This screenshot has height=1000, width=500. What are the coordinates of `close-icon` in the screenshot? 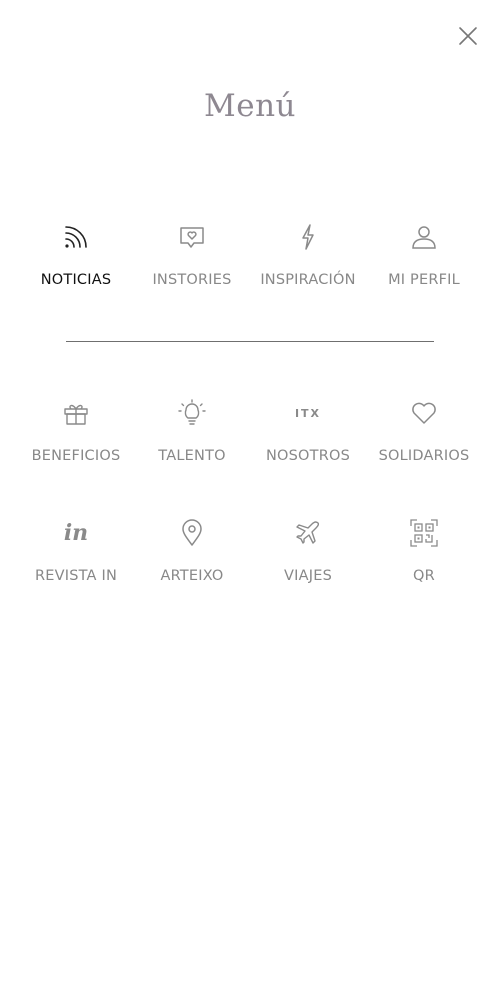 It's located at (468, 36).